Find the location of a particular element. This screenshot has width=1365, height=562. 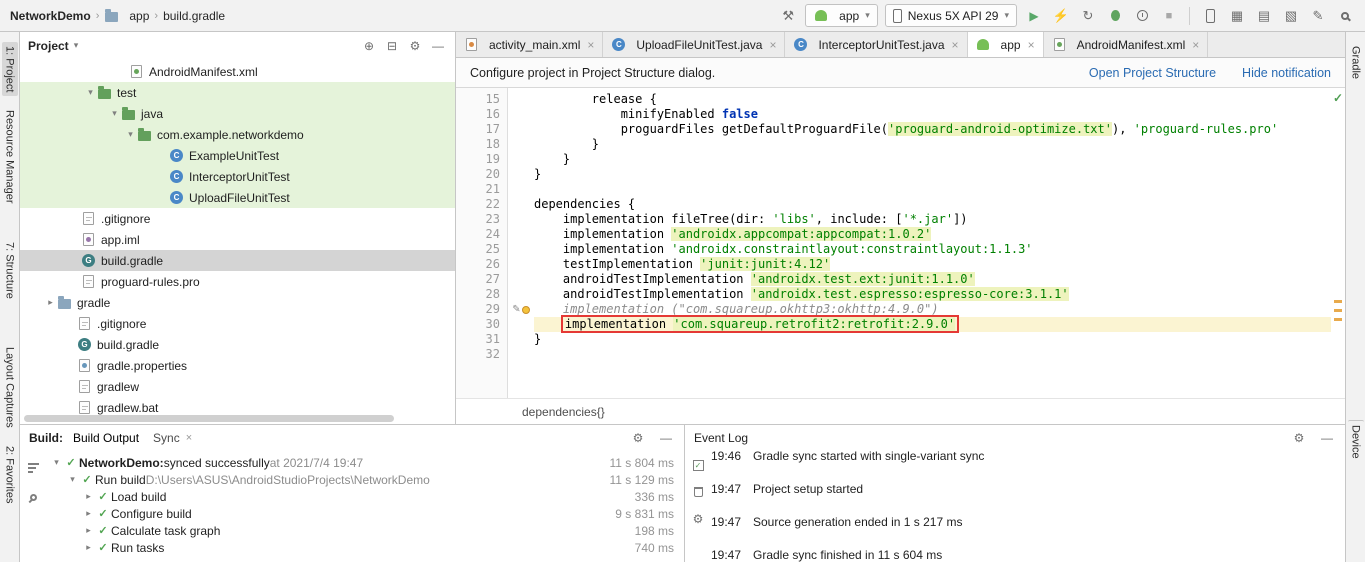

mark-all-read-icon: ✓ is located at coordinates (698, 465).